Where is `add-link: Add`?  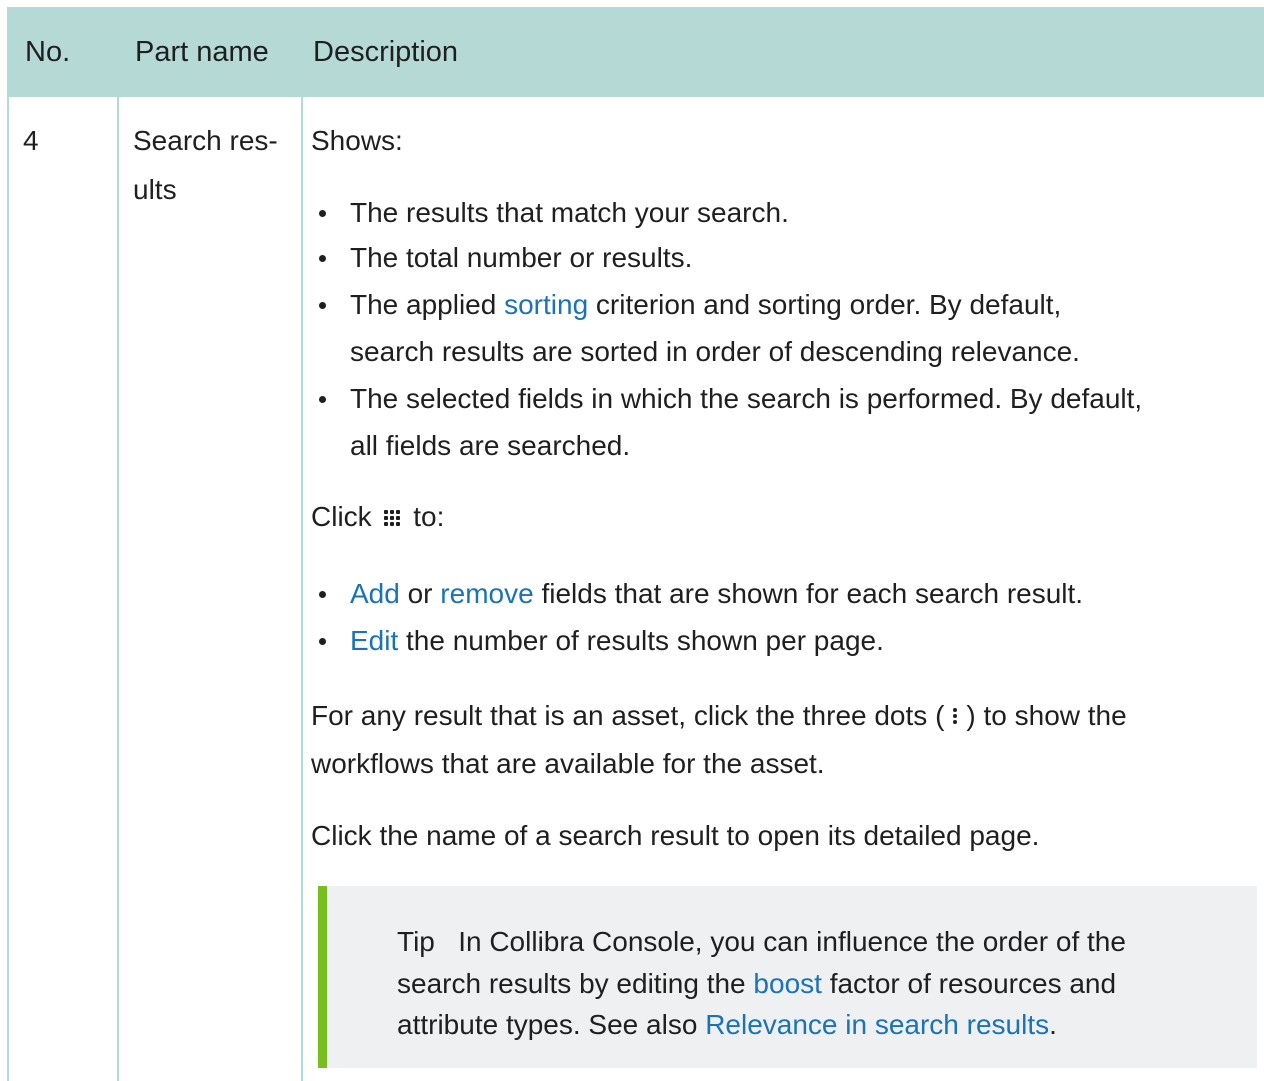
add-link: Add is located at coordinates (375, 593).